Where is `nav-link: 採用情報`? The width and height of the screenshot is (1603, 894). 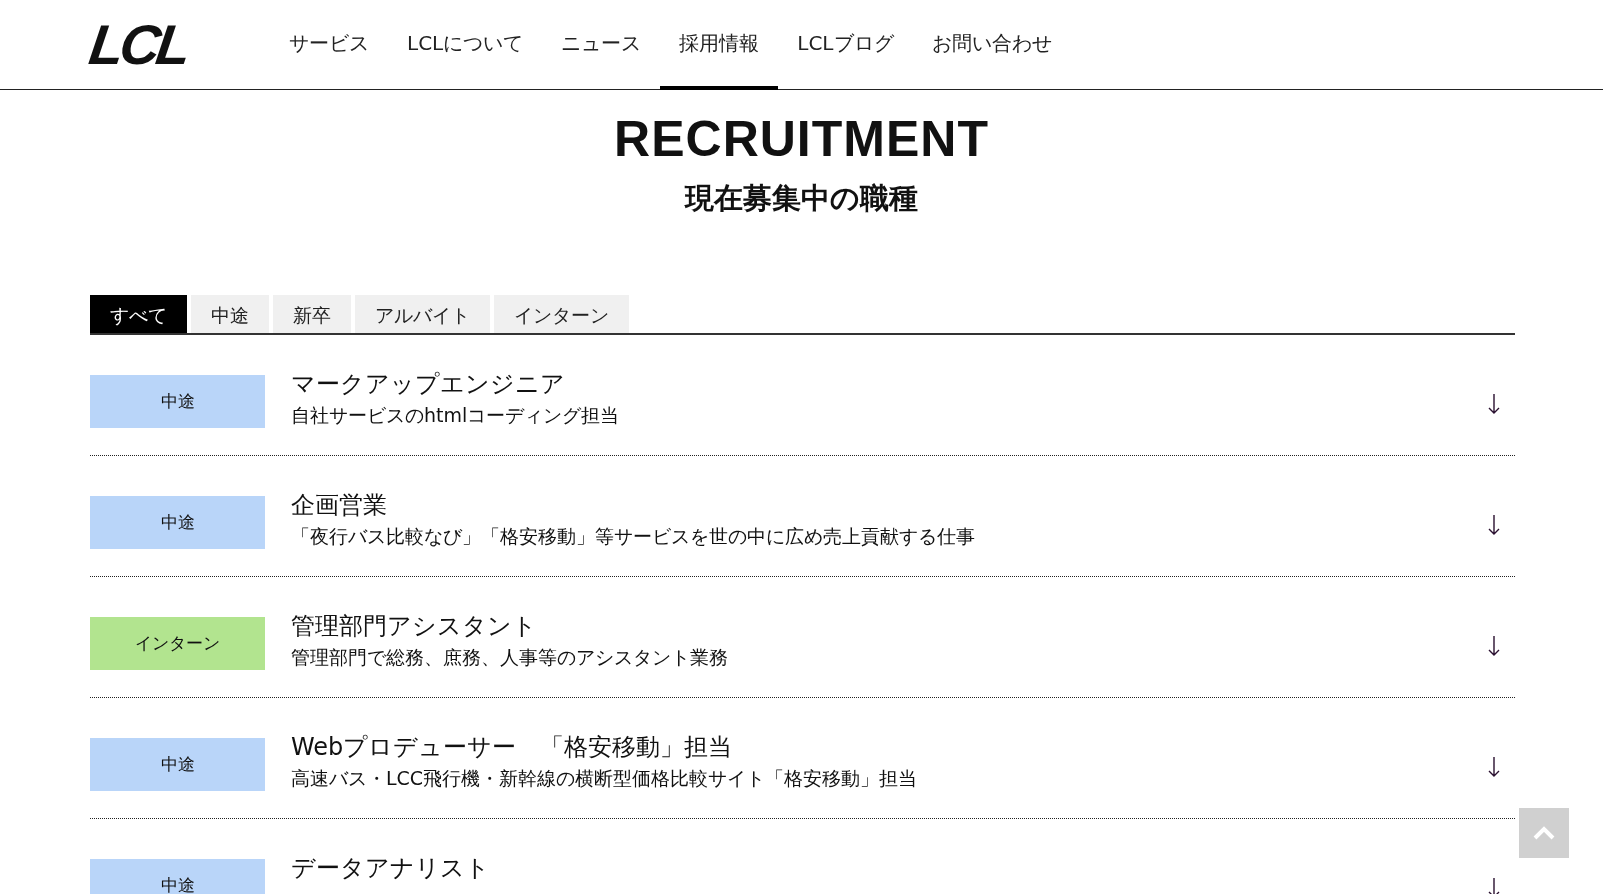 nav-link: 採用情報 is located at coordinates (719, 45).